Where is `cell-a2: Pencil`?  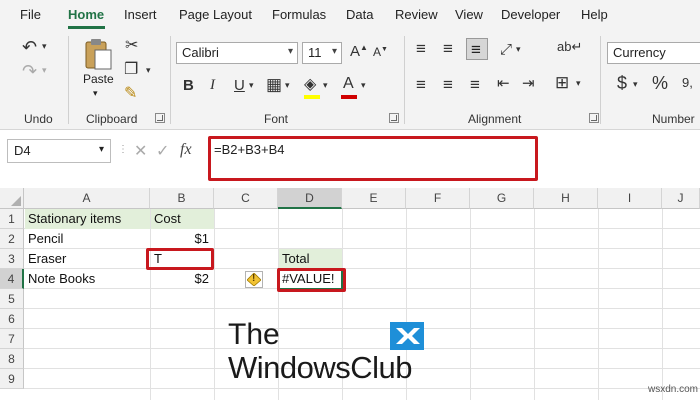 cell-a2: Pencil is located at coordinates (87, 239).